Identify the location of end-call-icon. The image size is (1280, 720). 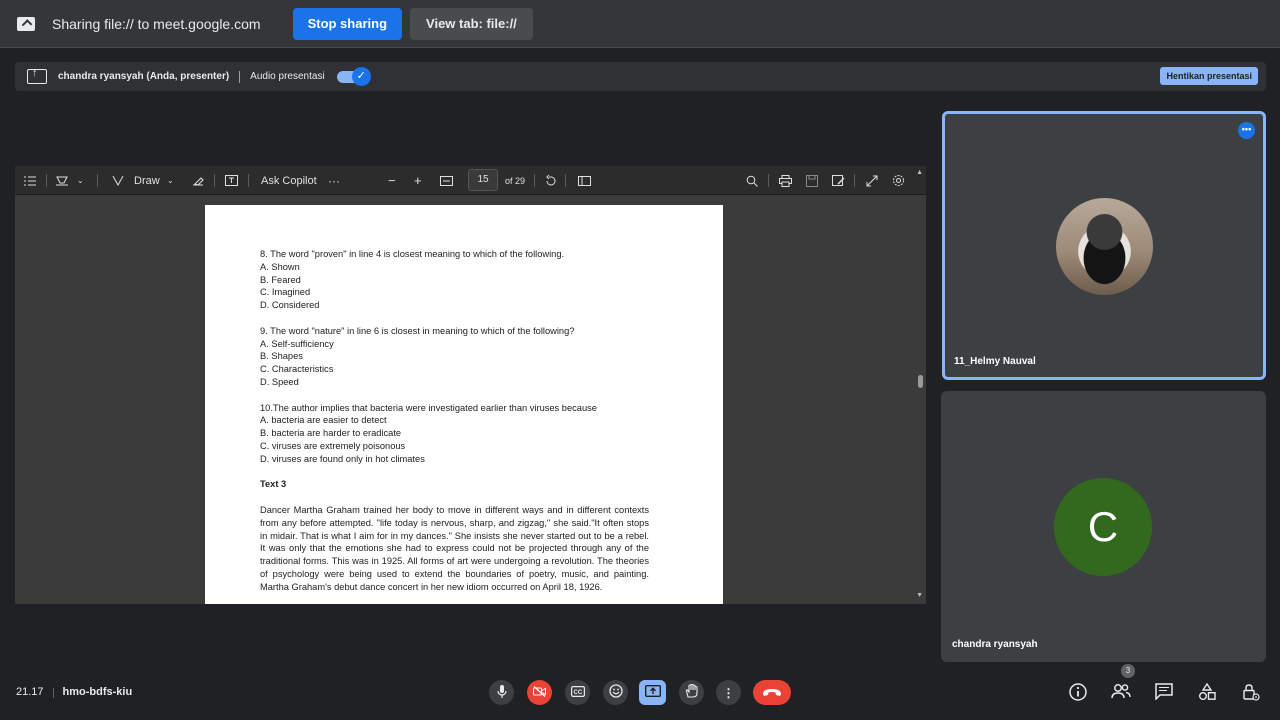
(772, 692).